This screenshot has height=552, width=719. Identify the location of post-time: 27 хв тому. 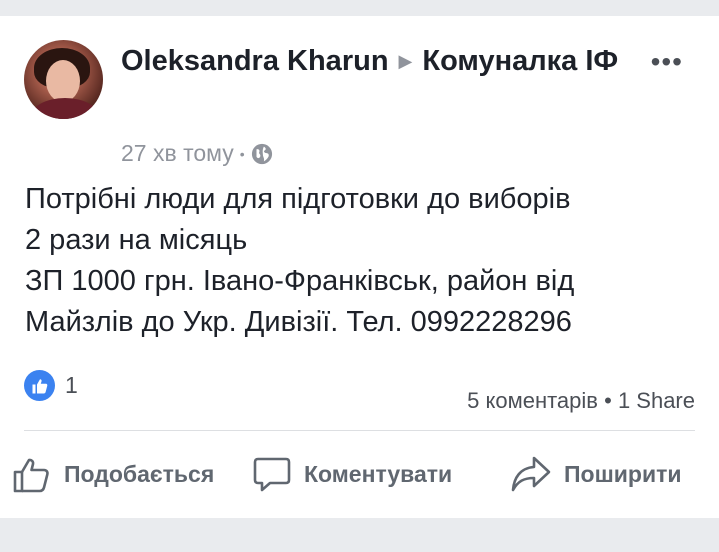
(177, 153).